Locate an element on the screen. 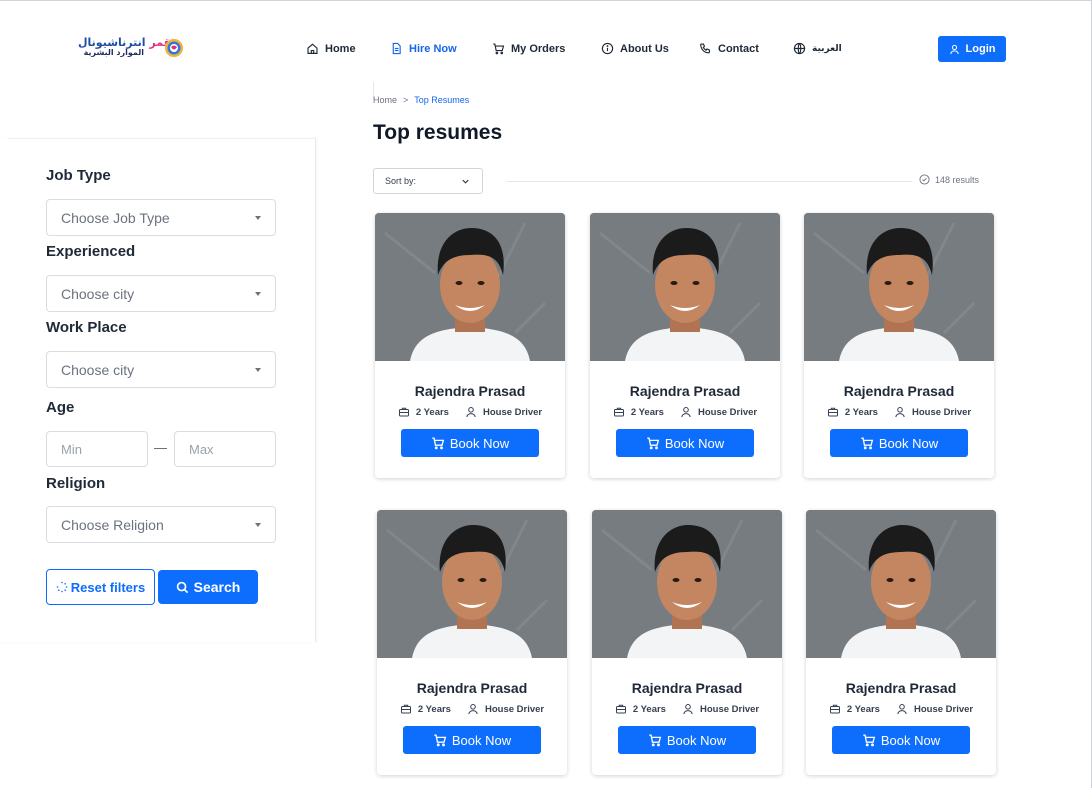 The width and height of the screenshot is (1092, 788). brand-logo: قمر انترناشيونال الموارد البشرية is located at coordinates (133, 51).